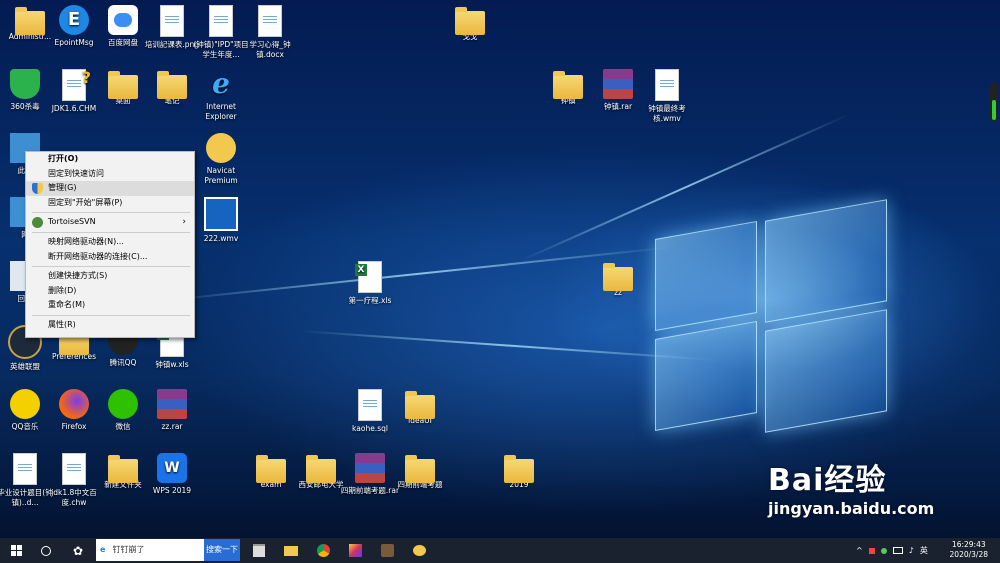  I want to click on desktop-icon-wps: W WPS 2019, so click(172, 474).